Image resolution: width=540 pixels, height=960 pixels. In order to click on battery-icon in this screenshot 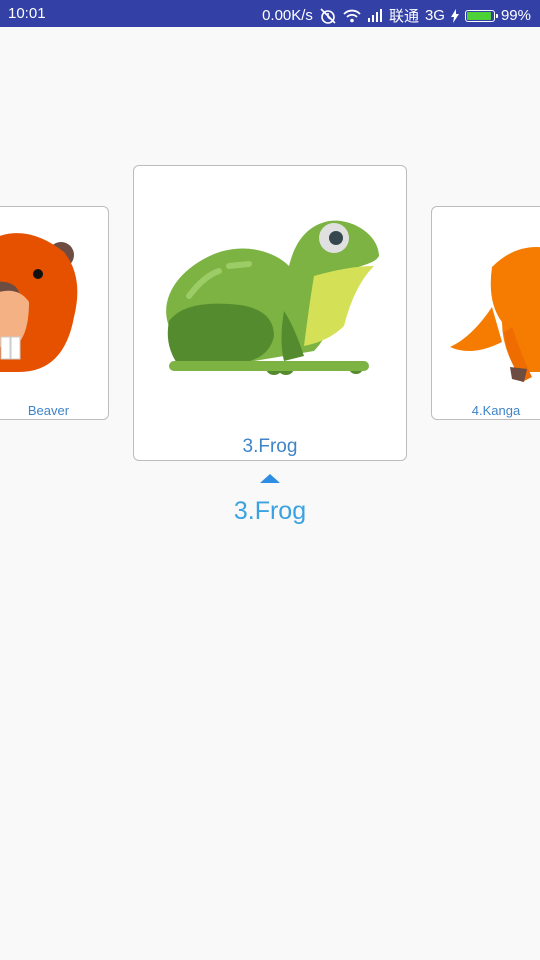, I will do `click(481, 15)`.